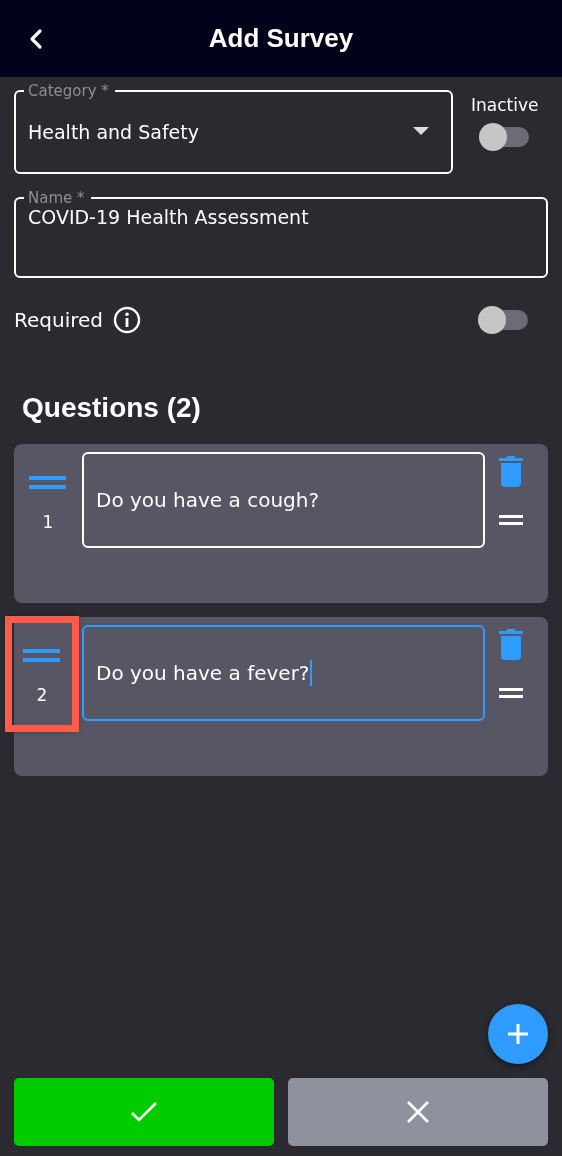 This screenshot has height=1156, width=562. What do you see at coordinates (68, 91) in the screenshot?
I see `field-label: Category *` at bounding box center [68, 91].